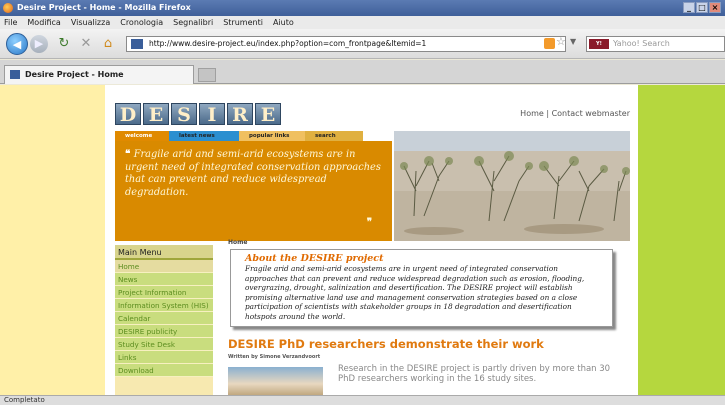  Describe the element at coordinates (512, 186) in the screenshot. I see `landscape-photo` at that location.